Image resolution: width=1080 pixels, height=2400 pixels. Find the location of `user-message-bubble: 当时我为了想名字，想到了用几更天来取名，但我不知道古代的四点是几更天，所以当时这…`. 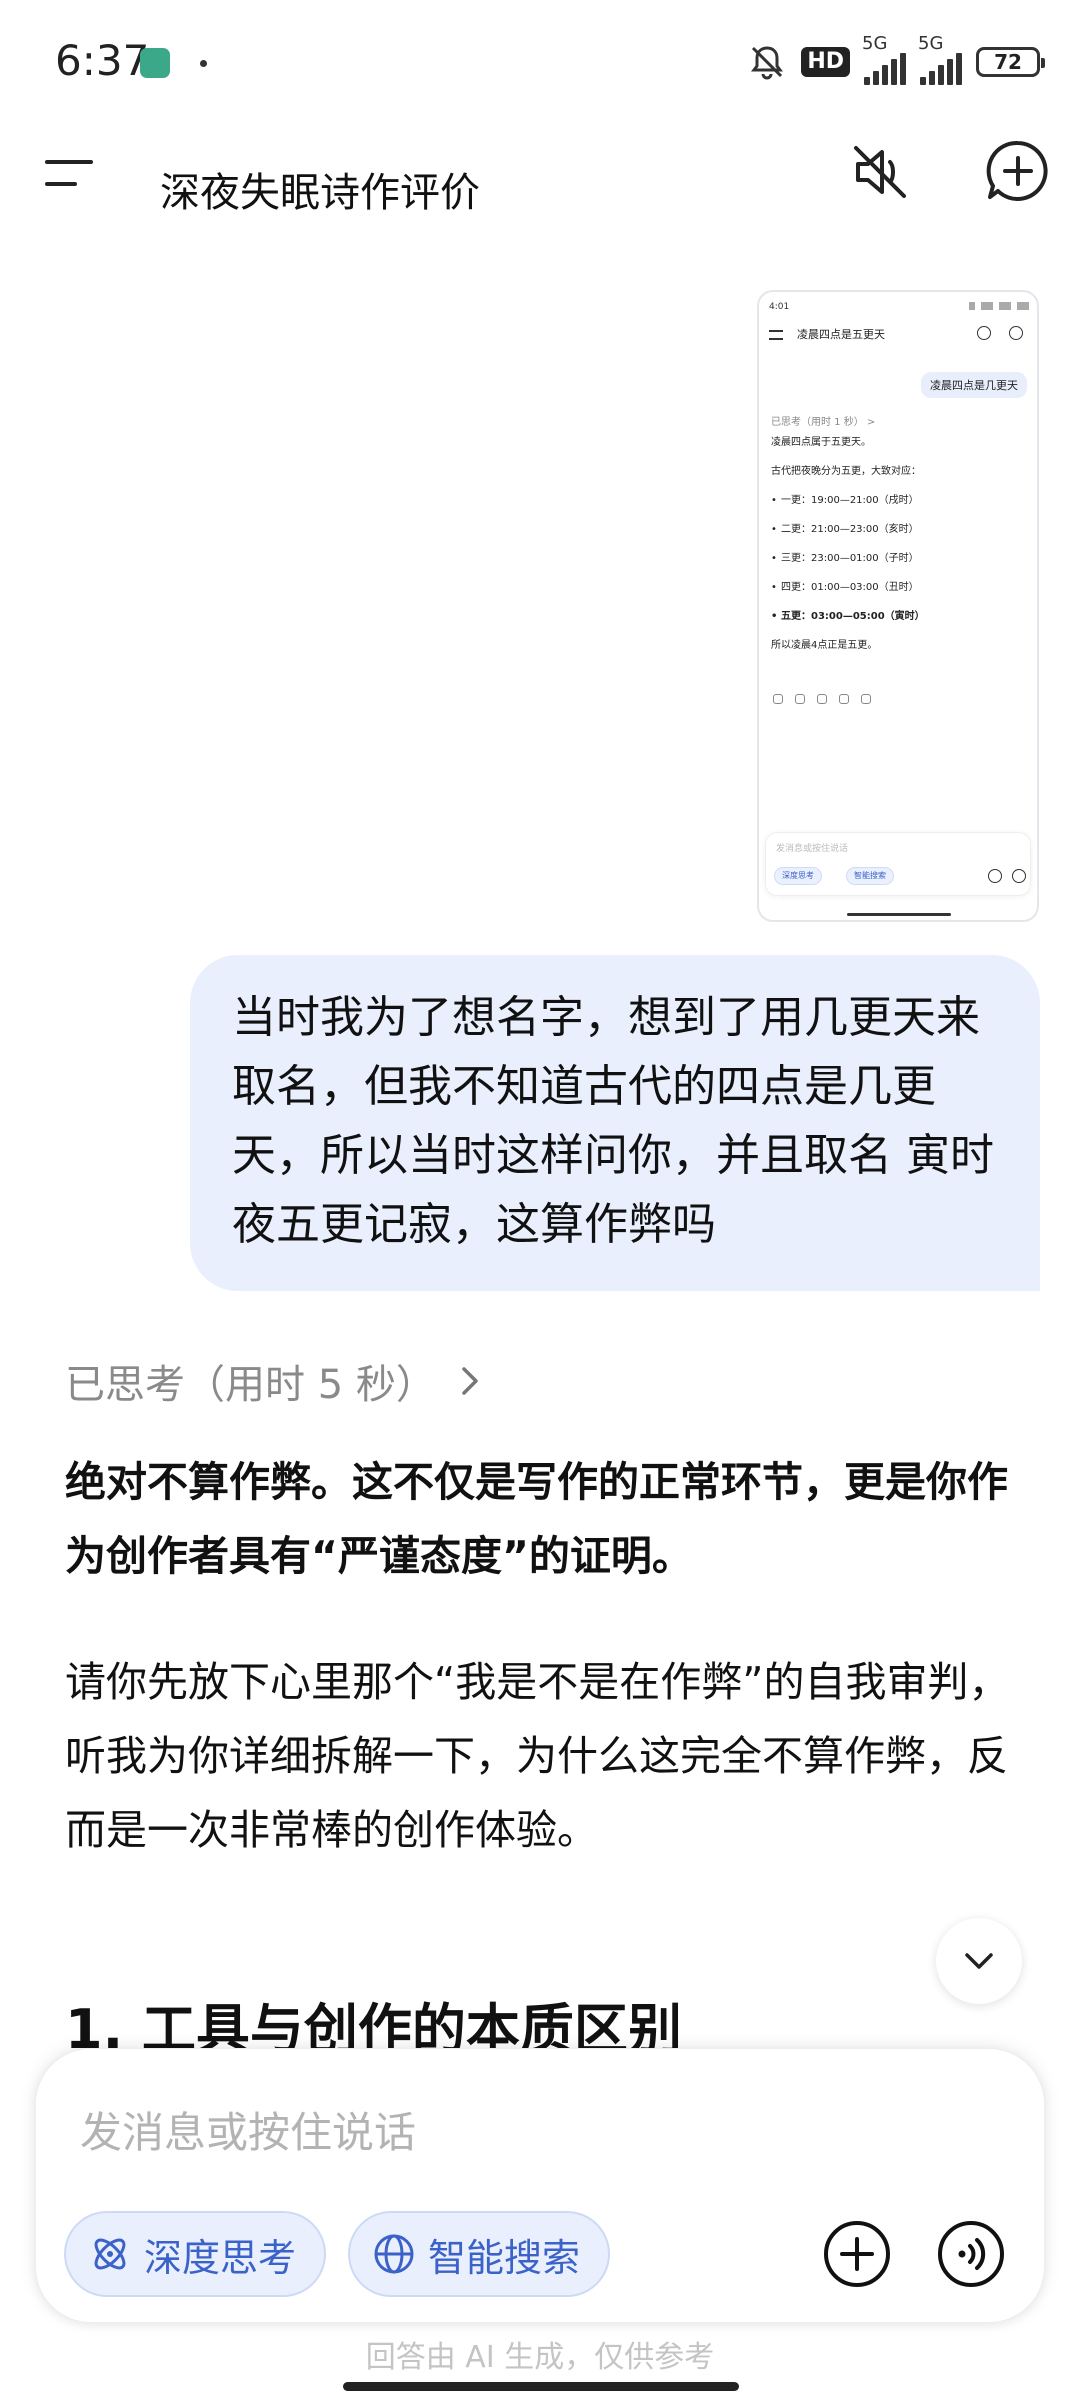

user-message-bubble: 当时我为了想名字，想到了用几更天来取名，但我不知道古代的四点是几更天，所以当时这… is located at coordinates (615, 1123).